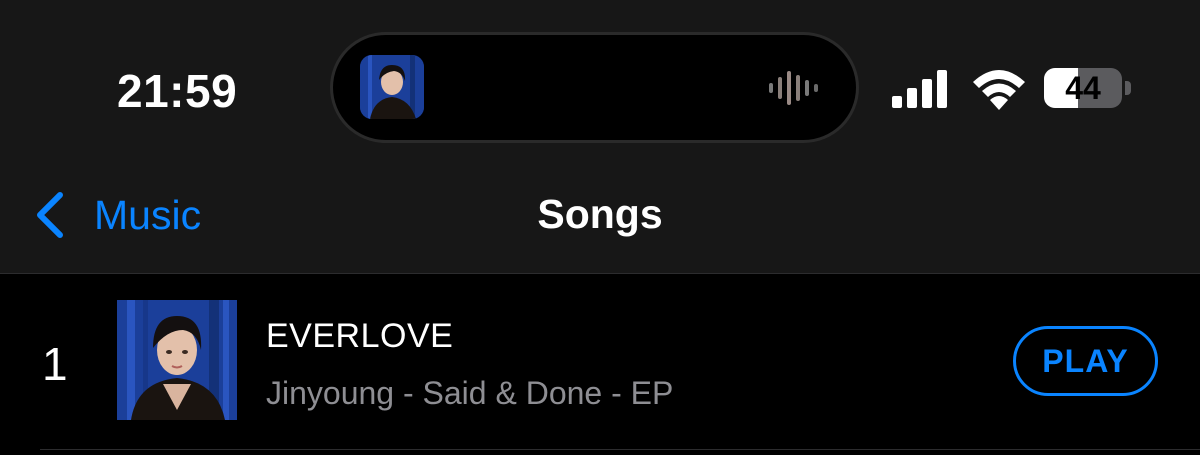 The height and width of the screenshot is (455, 1200). I want to click on row-divider, so click(620, 449).